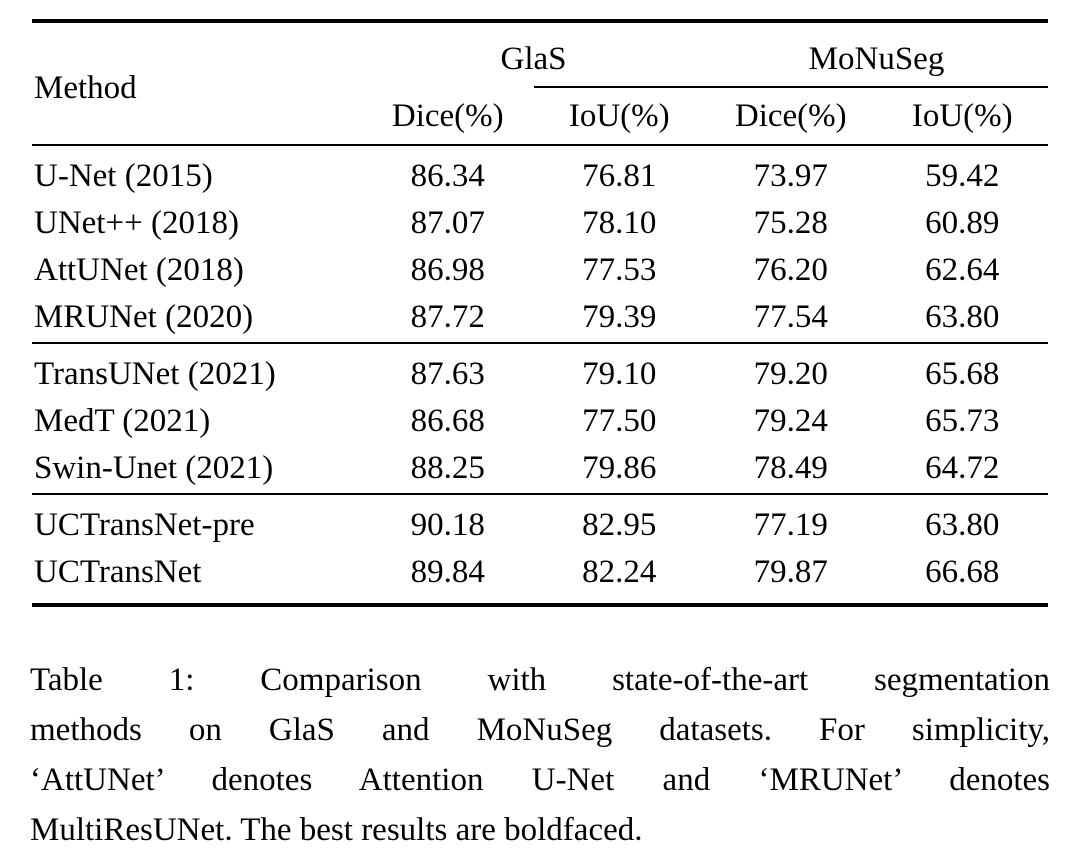  What do you see at coordinates (540, 270) in the screenshot?
I see `table-row: AttUNet (2018) 86.98 77.53 76.20 62.64` at bounding box center [540, 270].